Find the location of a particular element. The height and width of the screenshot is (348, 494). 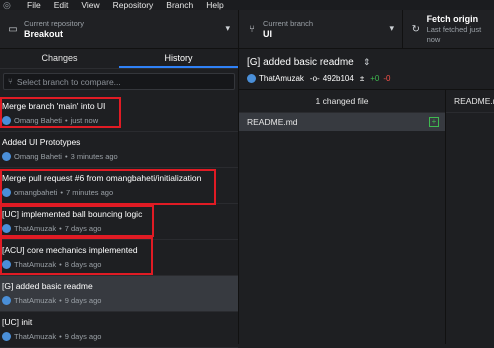

commit-time: 7 minutes ago is located at coordinates (90, 192).